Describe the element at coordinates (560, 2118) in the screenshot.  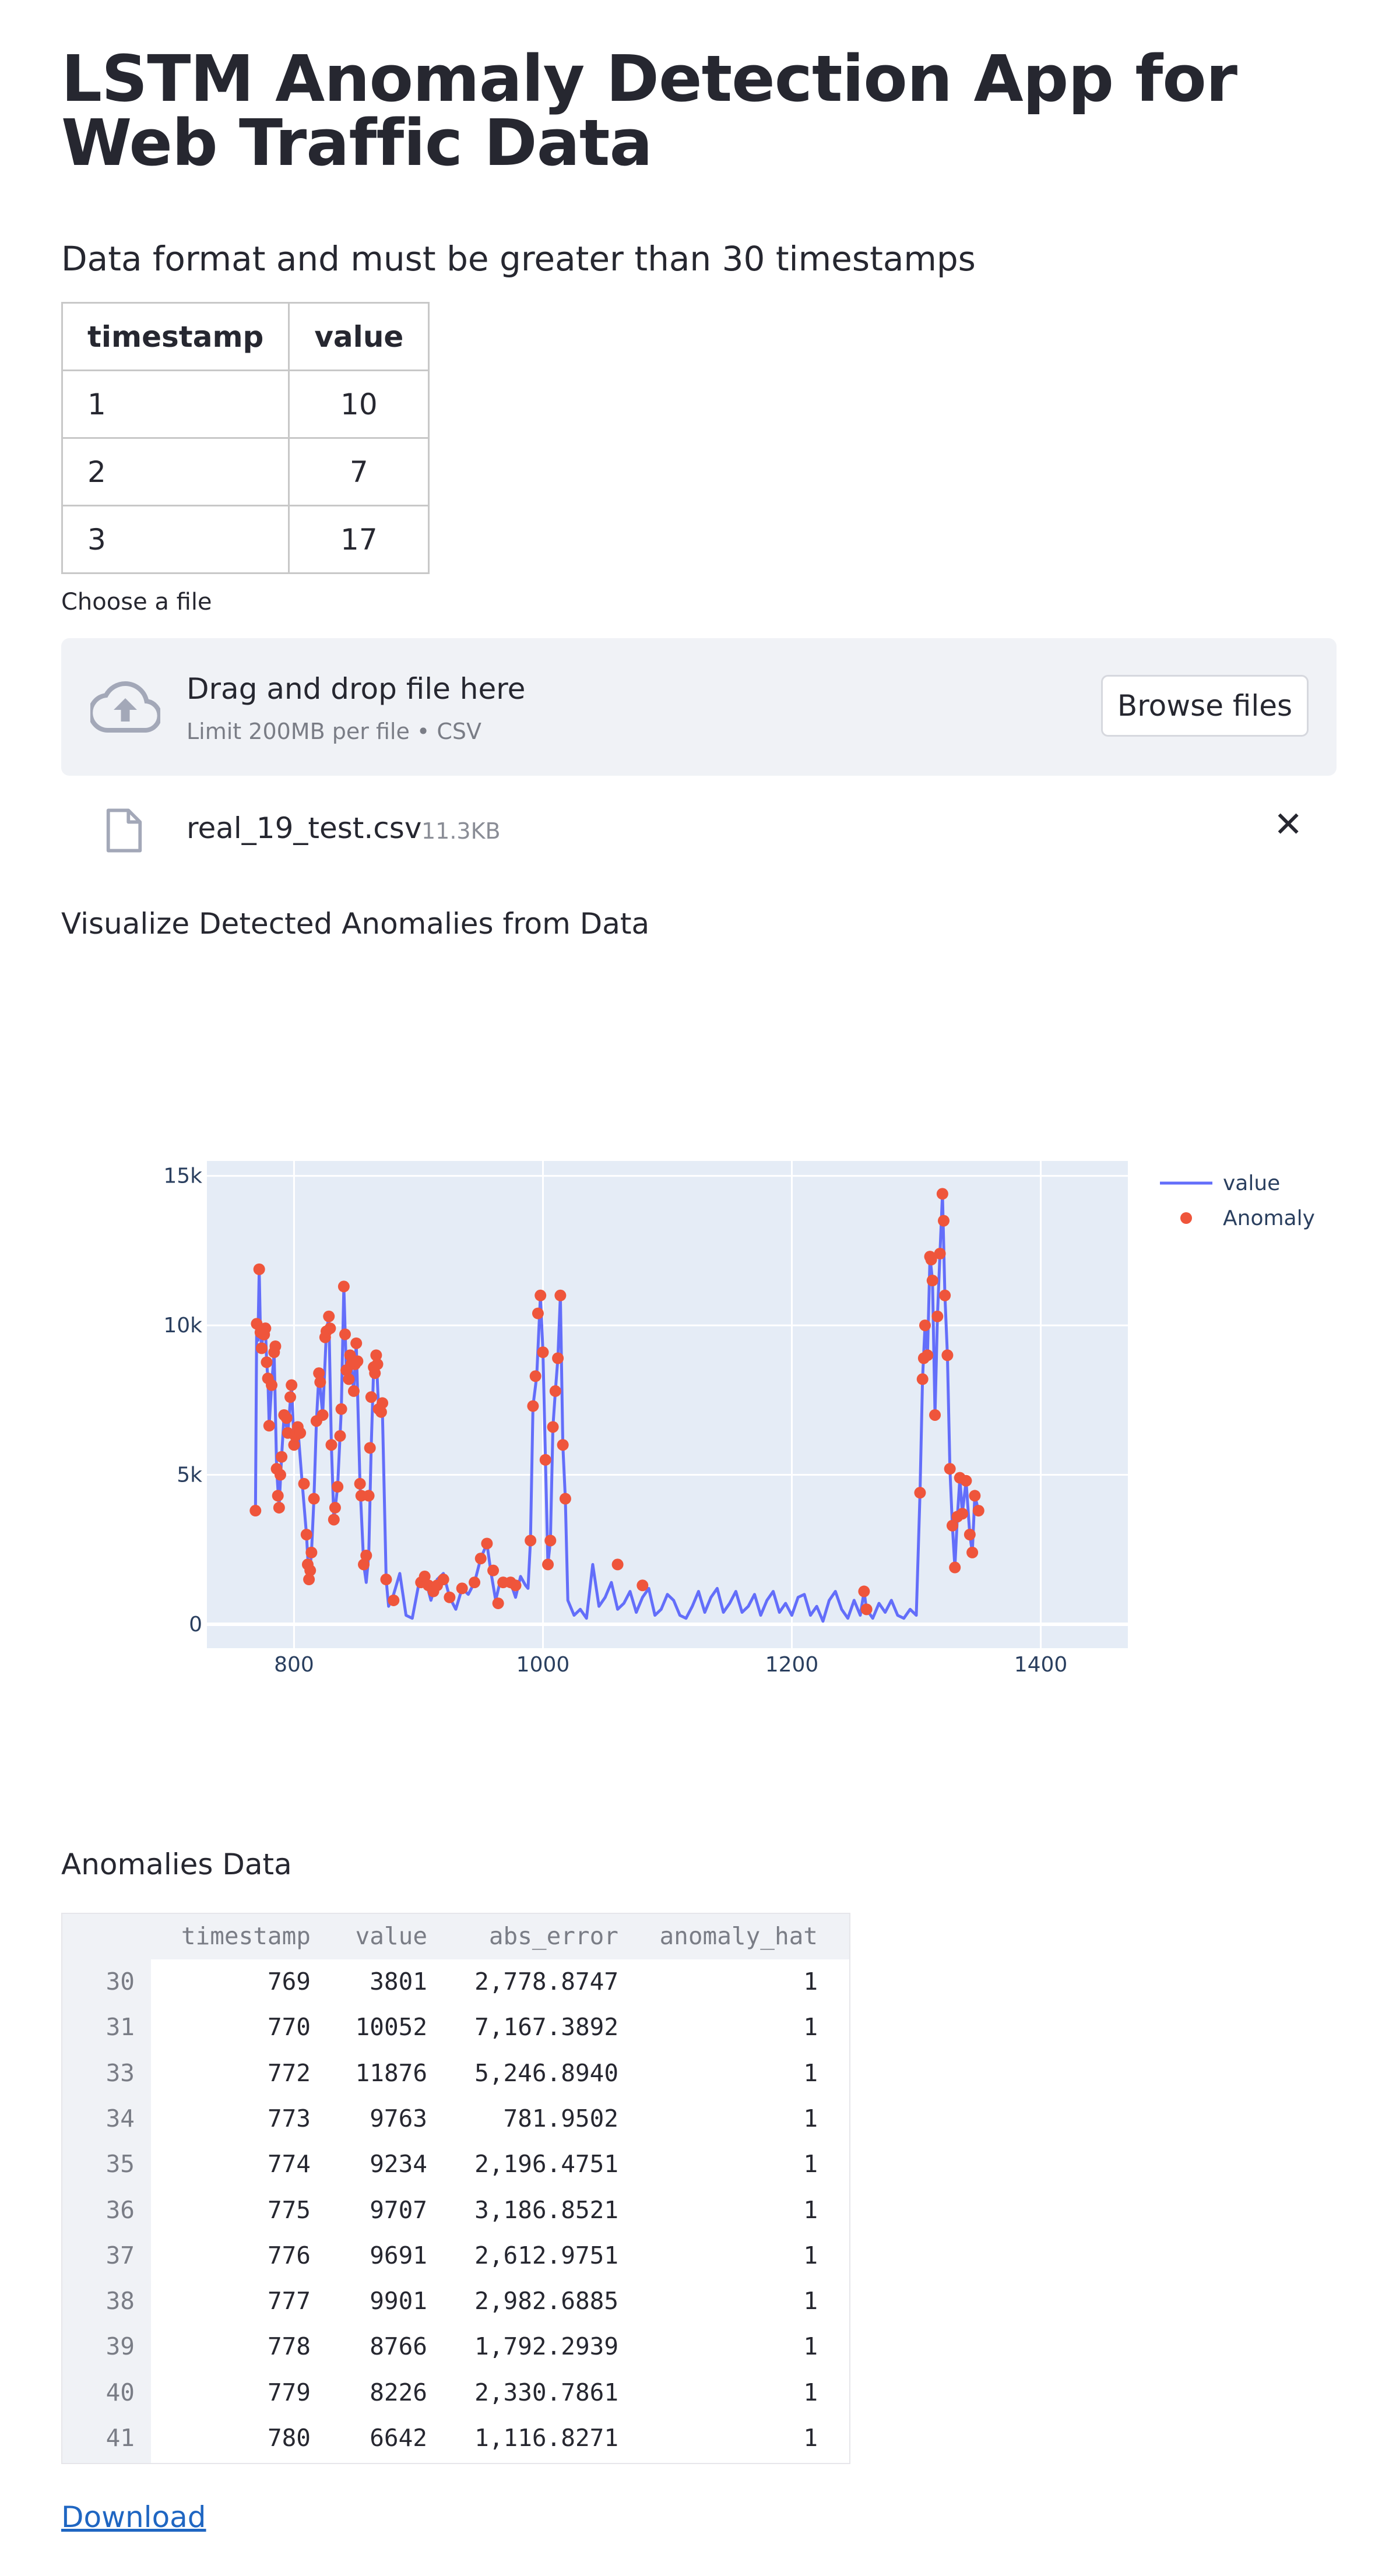
I see `table-cell: 781.9502` at that location.